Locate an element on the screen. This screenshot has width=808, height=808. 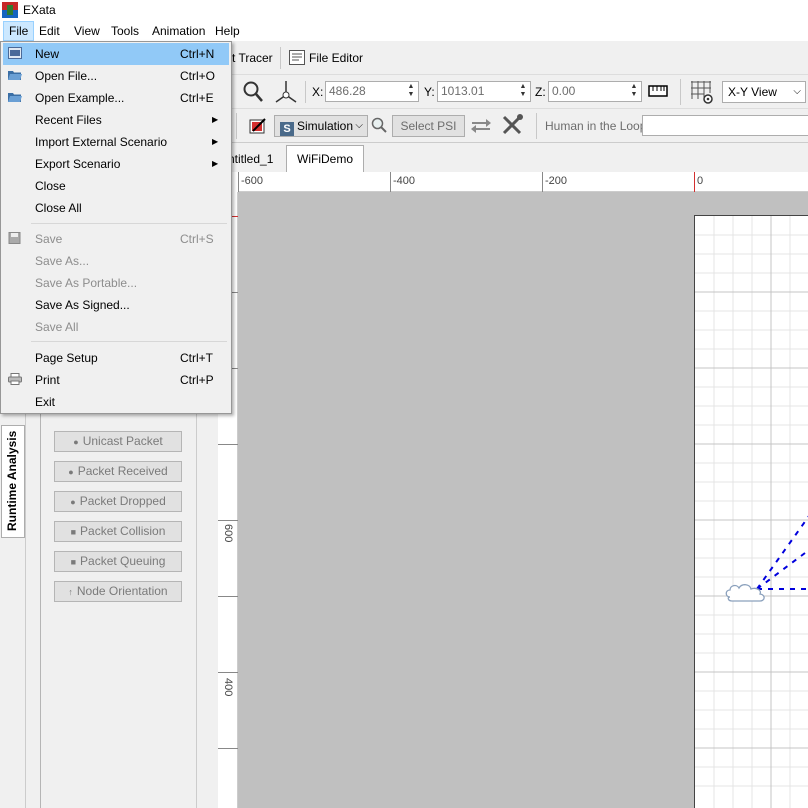
menu-item-save: Save Ctrl+S is located at coordinates (116, 239).